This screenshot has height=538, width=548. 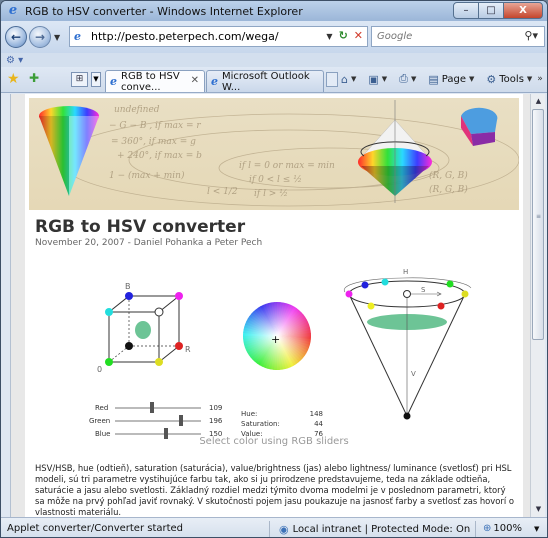 What do you see at coordinates (413, 374) in the screenshot?
I see `cone-label-v: V` at bounding box center [413, 374].